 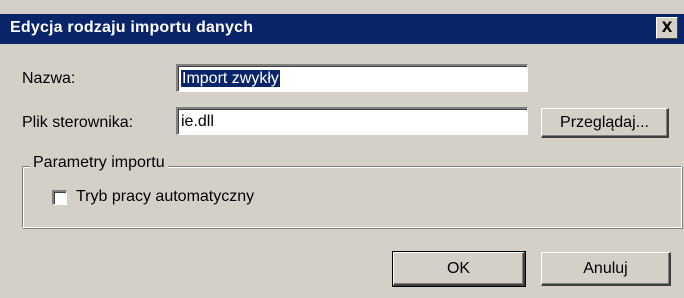 I want to click on close-icon: X, so click(x=667, y=28).